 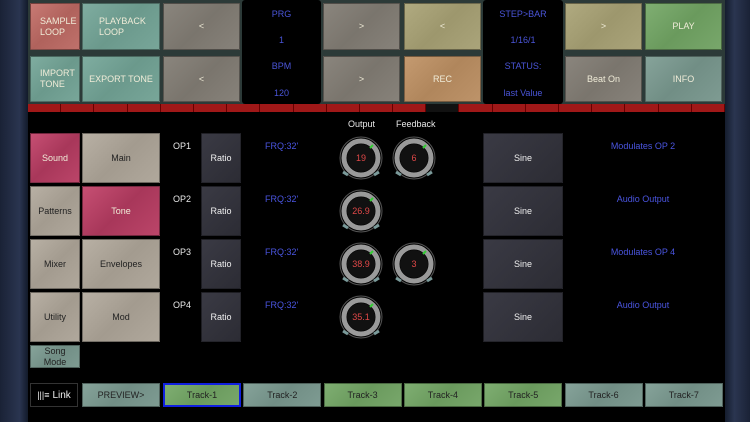 I want to click on menu-tone: Tone, so click(x=121, y=211).